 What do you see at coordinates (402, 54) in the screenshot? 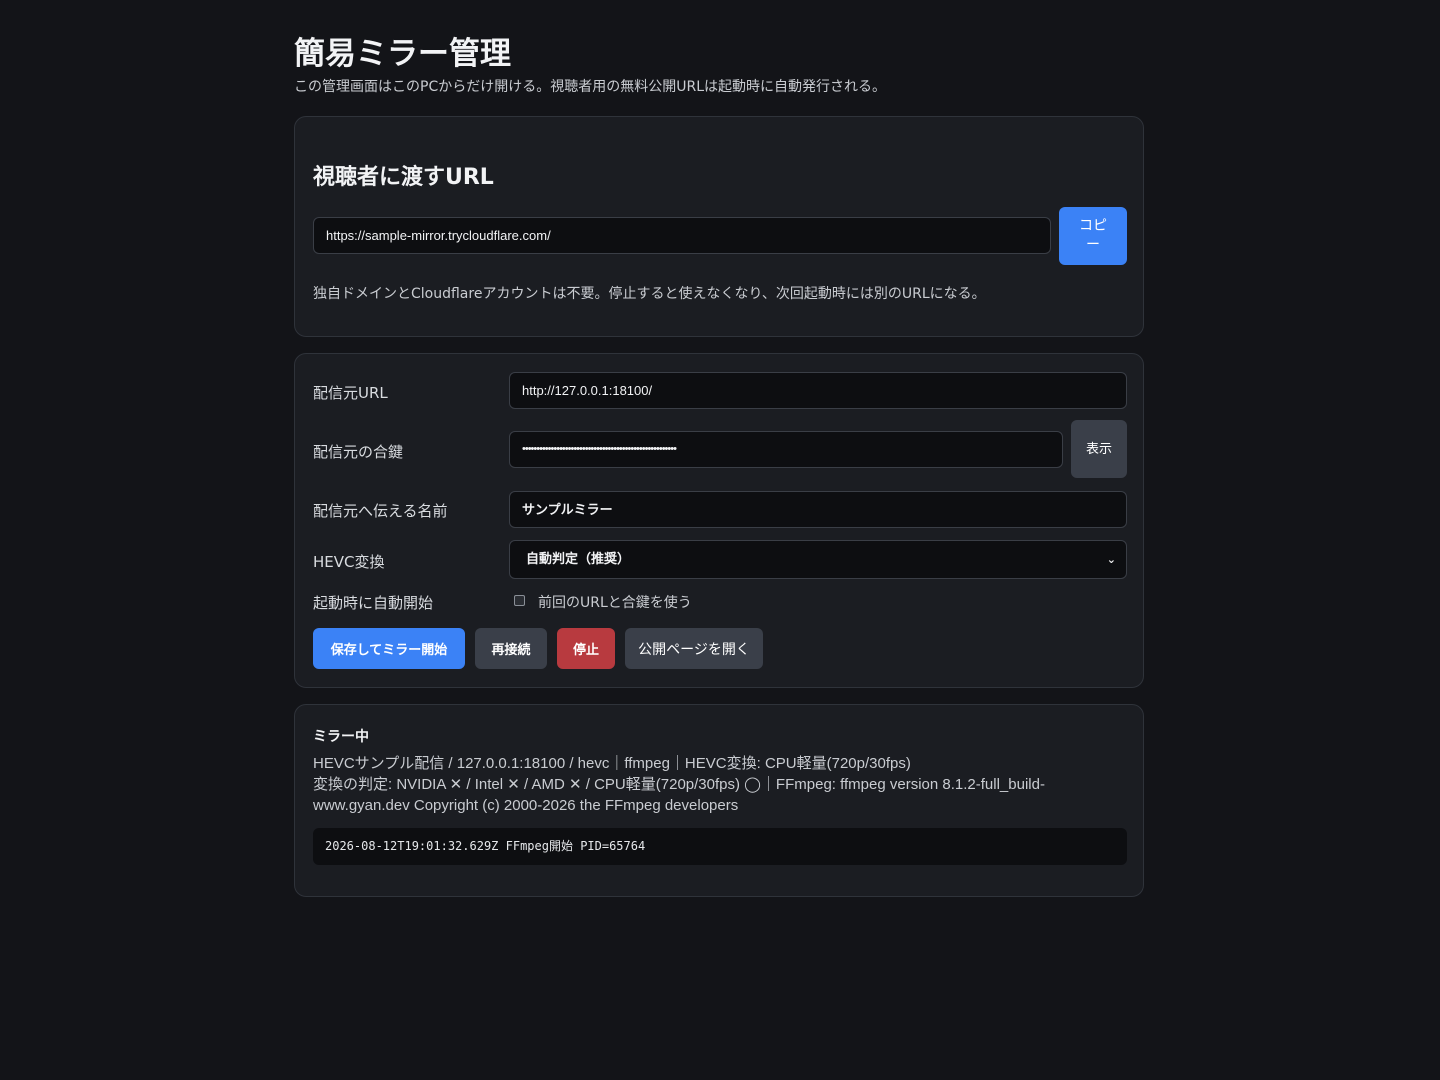
I see `page-title: 簡易ミラー管理` at bounding box center [402, 54].